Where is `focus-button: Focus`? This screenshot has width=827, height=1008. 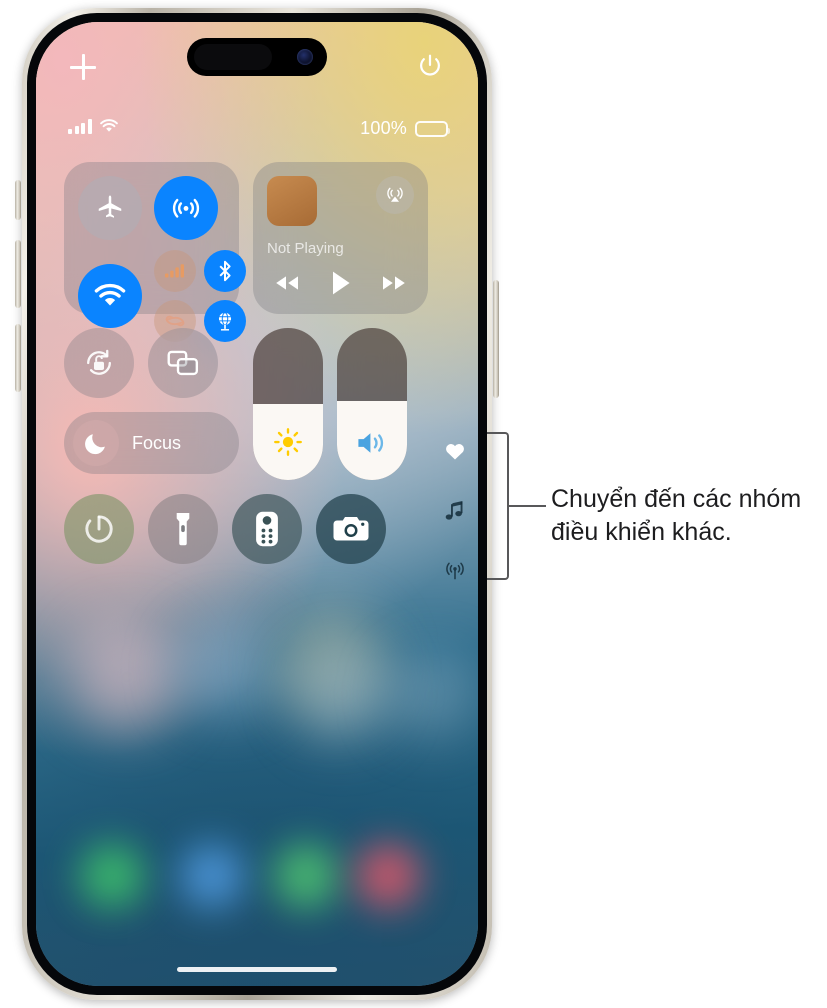 focus-button: Focus is located at coordinates (151, 443).